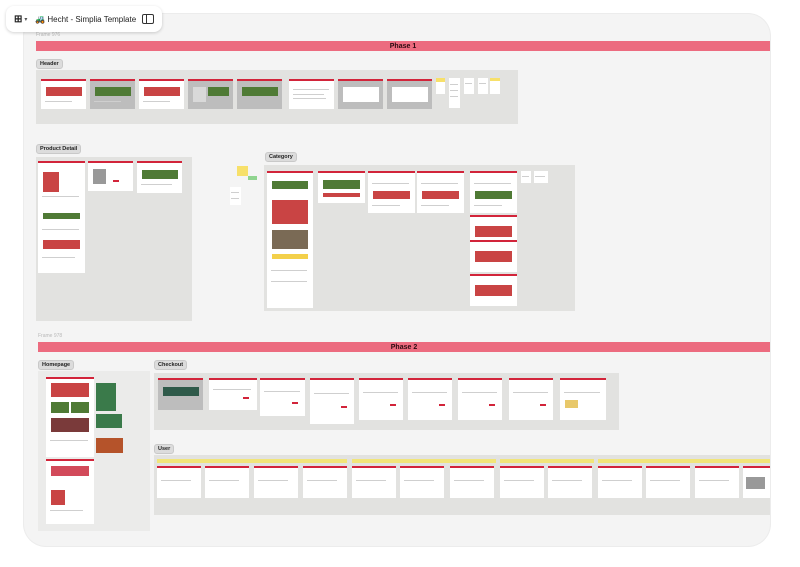  What do you see at coordinates (403, 46) in the screenshot?
I see `phase-bar: Phase 1` at bounding box center [403, 46].